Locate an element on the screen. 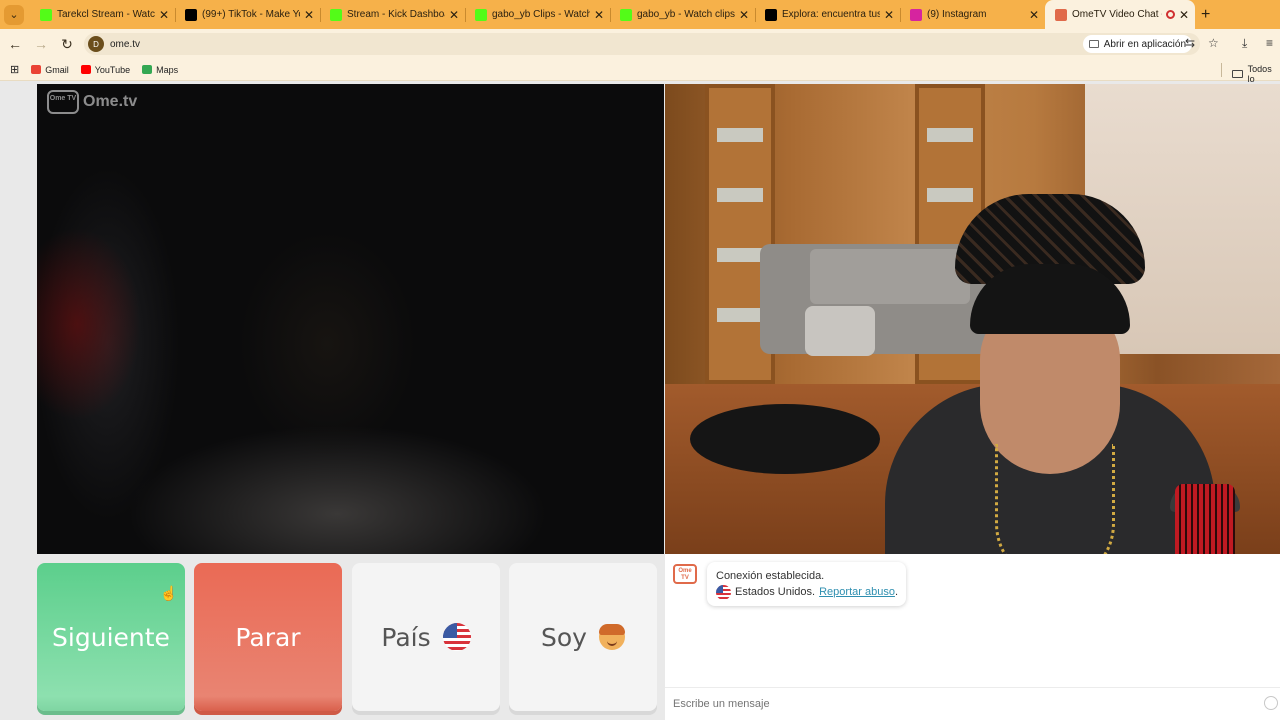 The image size is (1280, 720). browser-tab: OmeTV Video Chat - ✕ is located at coordinates (1120, 14).